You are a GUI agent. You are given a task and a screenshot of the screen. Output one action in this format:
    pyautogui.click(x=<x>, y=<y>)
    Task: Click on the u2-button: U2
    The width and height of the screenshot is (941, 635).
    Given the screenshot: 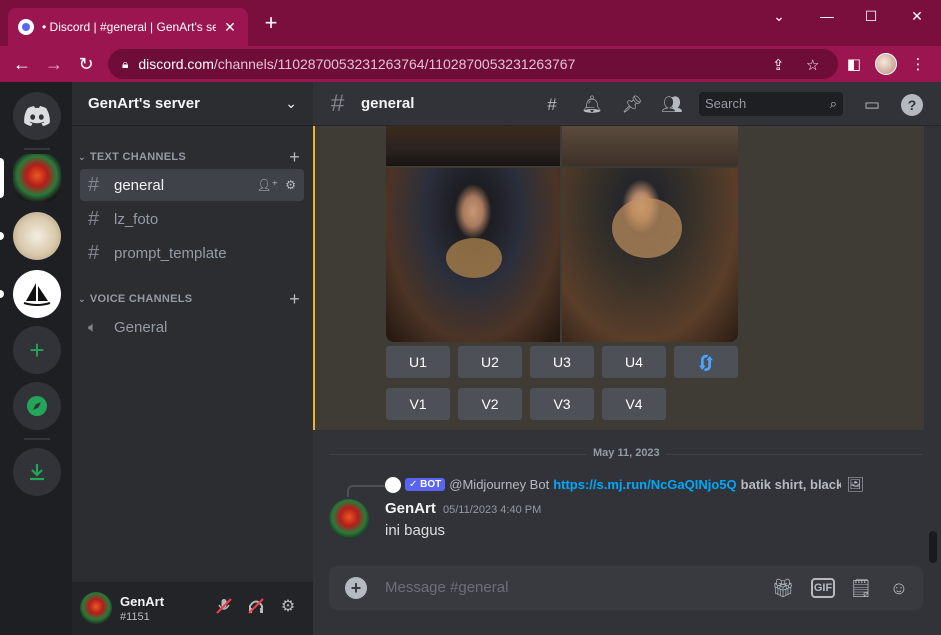 What is the action you would take?
    pyautogui.click(x=490, y=362)
    